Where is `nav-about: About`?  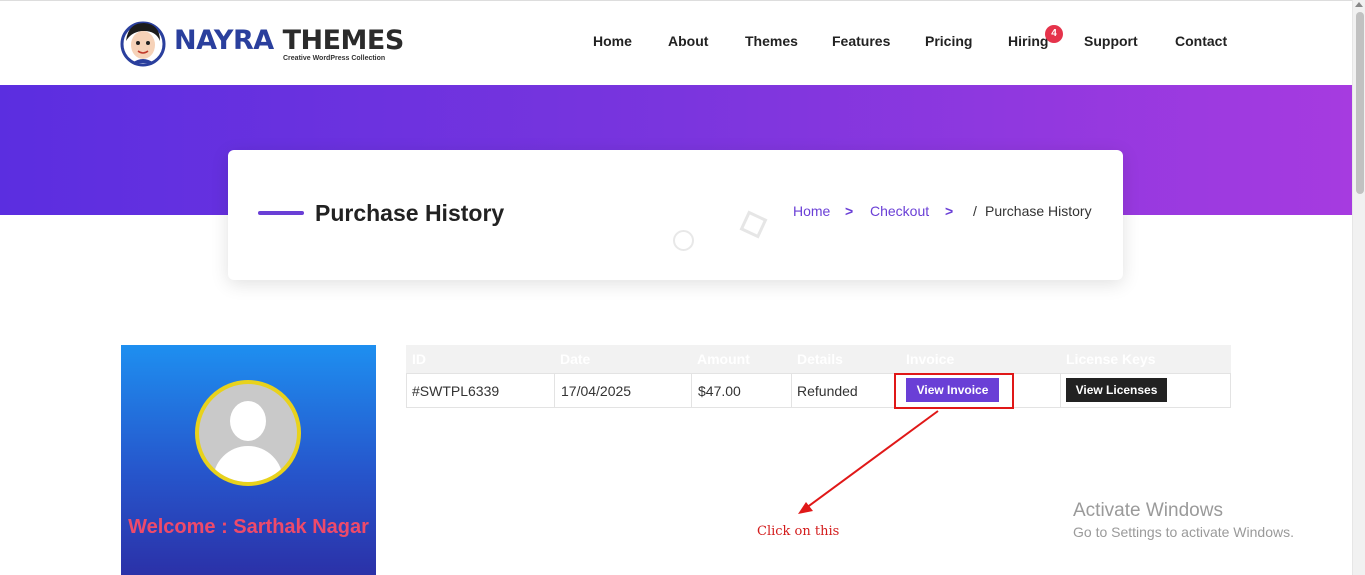 nav-about: About is located at coordinates (688, 41).